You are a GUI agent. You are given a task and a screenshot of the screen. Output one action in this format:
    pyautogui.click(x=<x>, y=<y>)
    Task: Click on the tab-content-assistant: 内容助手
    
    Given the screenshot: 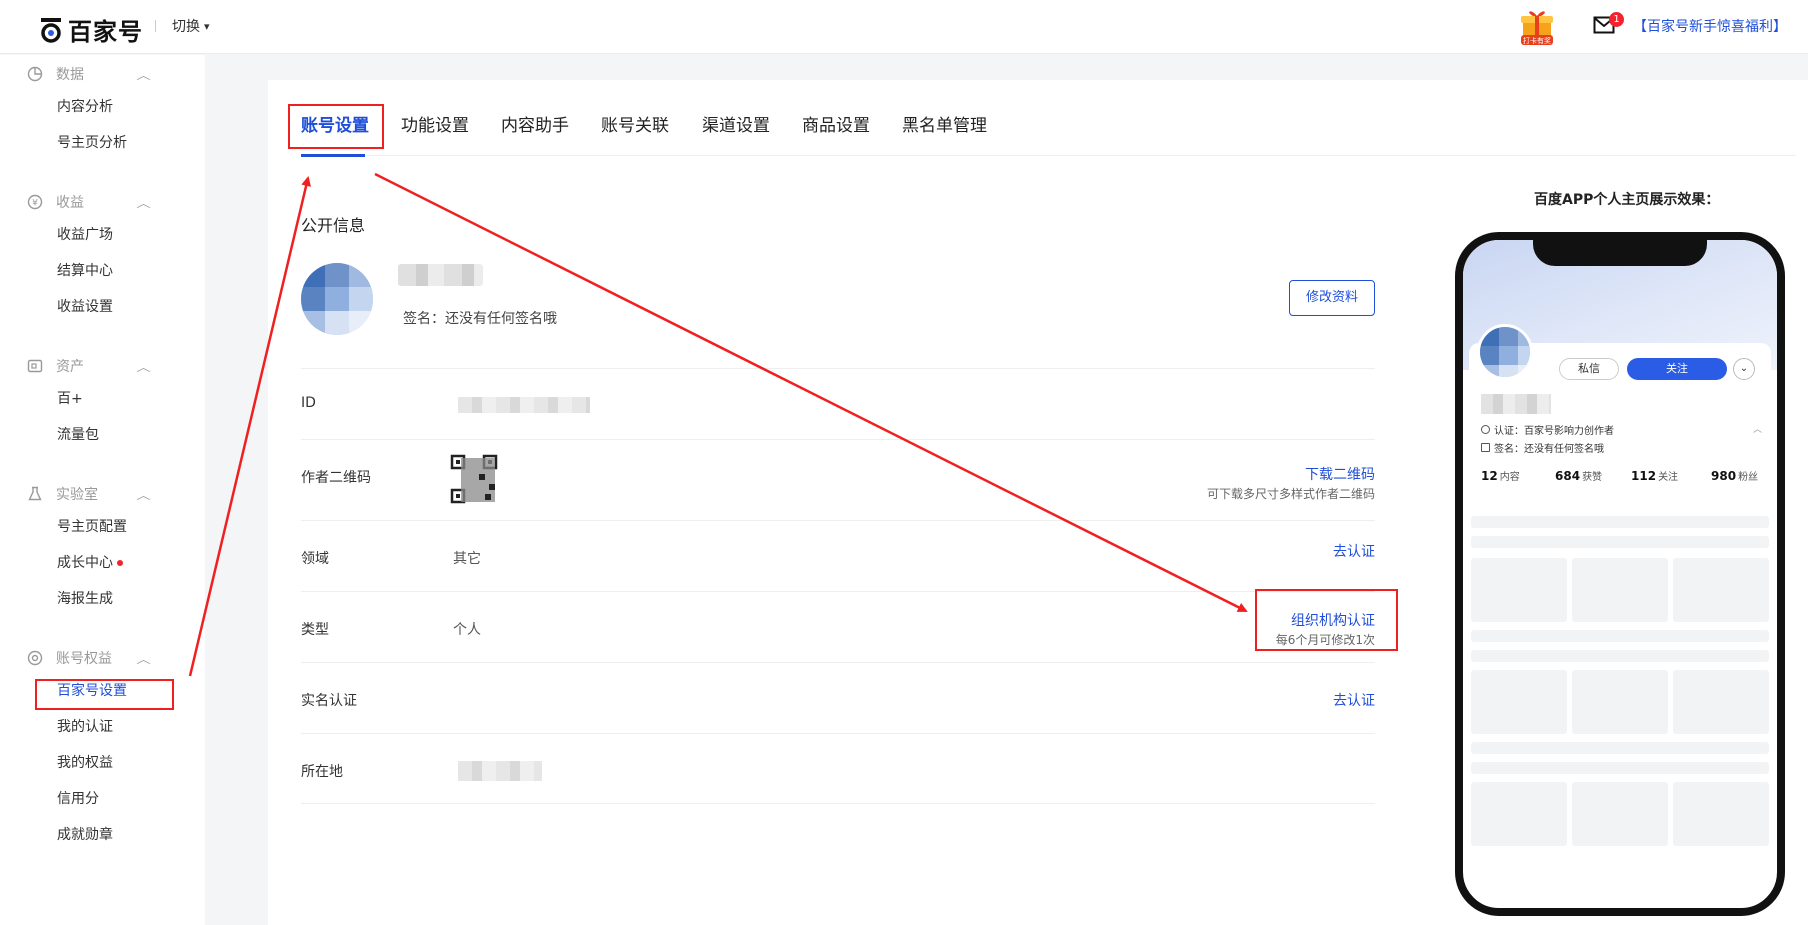 What is the action you would take?
    pyautogui.click(x=535, y=123)
    